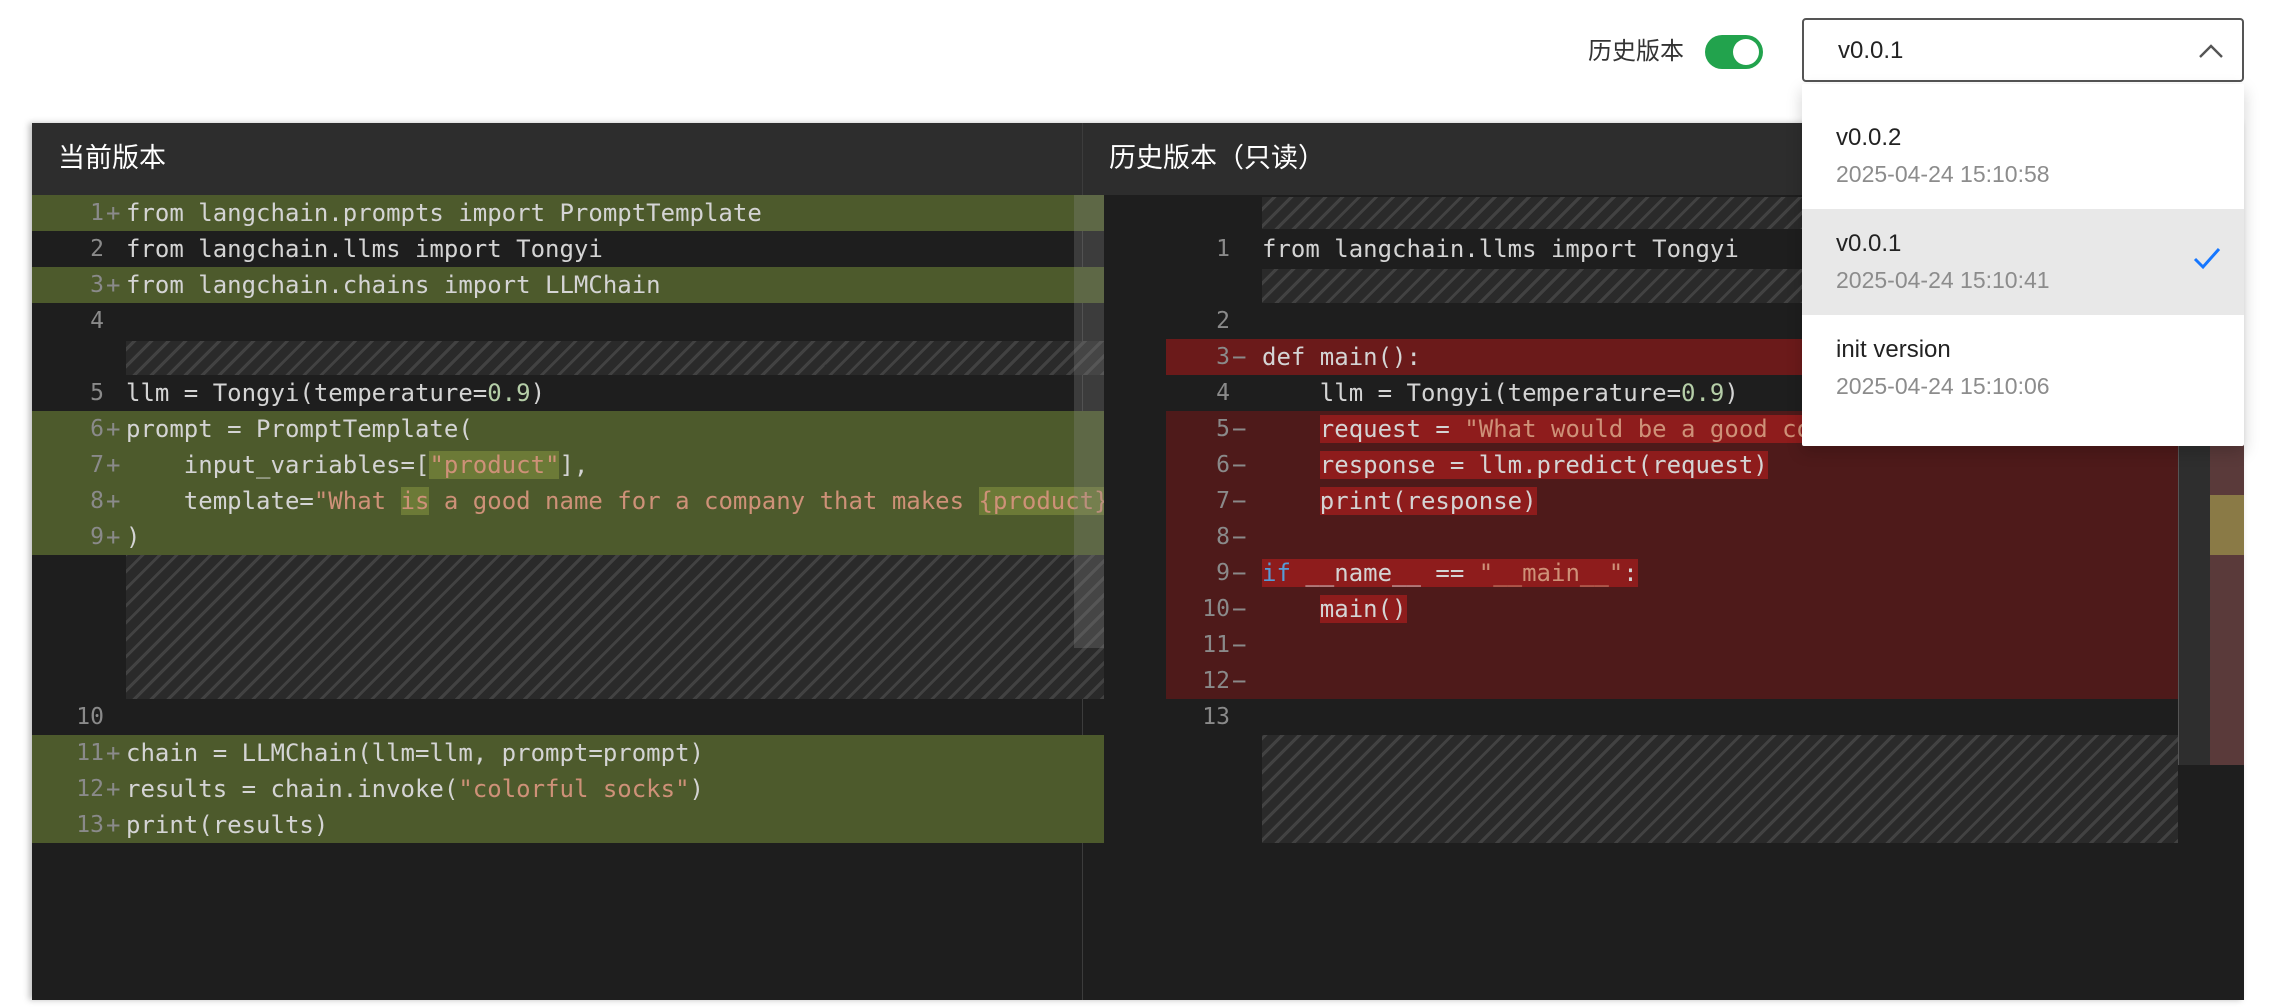  What do you see at coordinates (2023, 368) in the screenshot?
I see `version-option: init version 2025-04-24 15:10:06` at bounding box center [2023, 368].